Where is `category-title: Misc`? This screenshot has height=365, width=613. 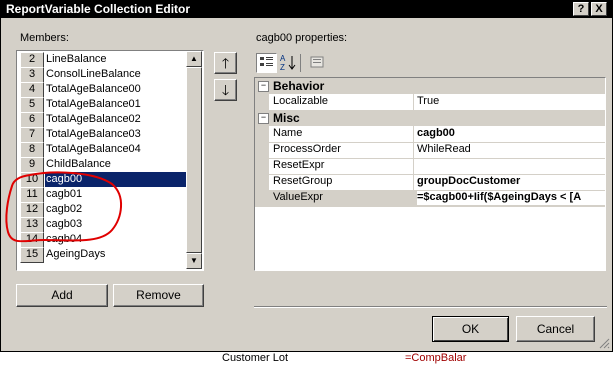 category-title: Misc is located at coordinates (286, 118).